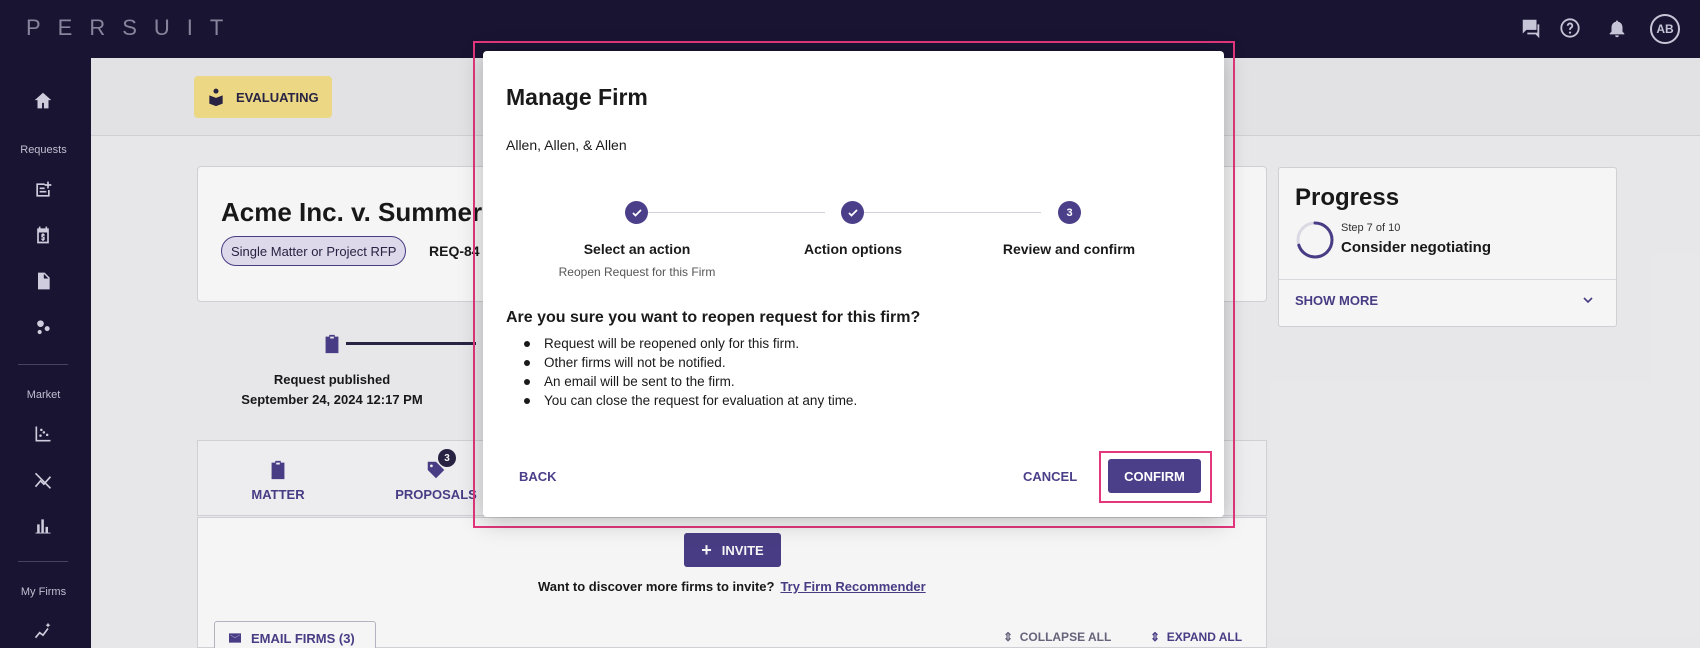  Describe the element at coordinates (538, 476) in the screenshot. I see `back-button: BACK` at that location.